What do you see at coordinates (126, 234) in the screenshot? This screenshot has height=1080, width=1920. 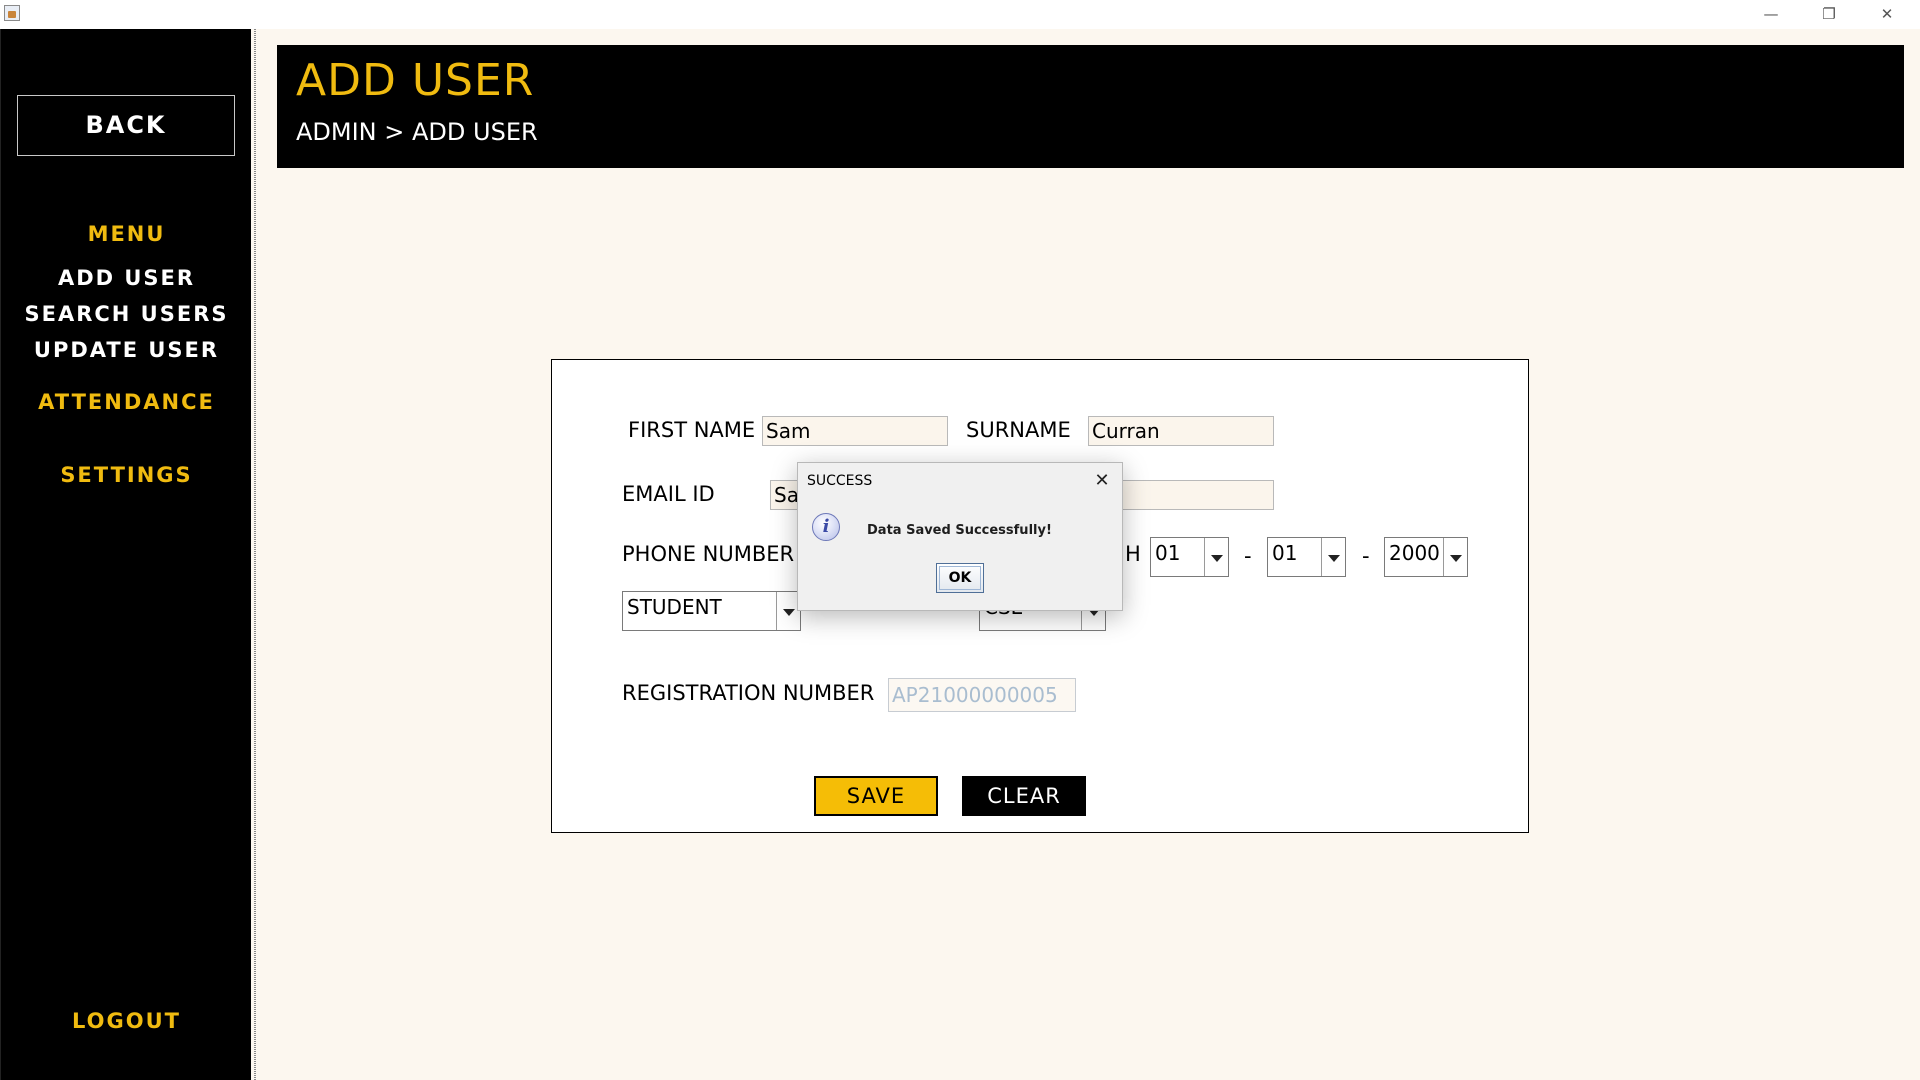 I see `menu-heading: MENU` at bounding box center [126, 234].